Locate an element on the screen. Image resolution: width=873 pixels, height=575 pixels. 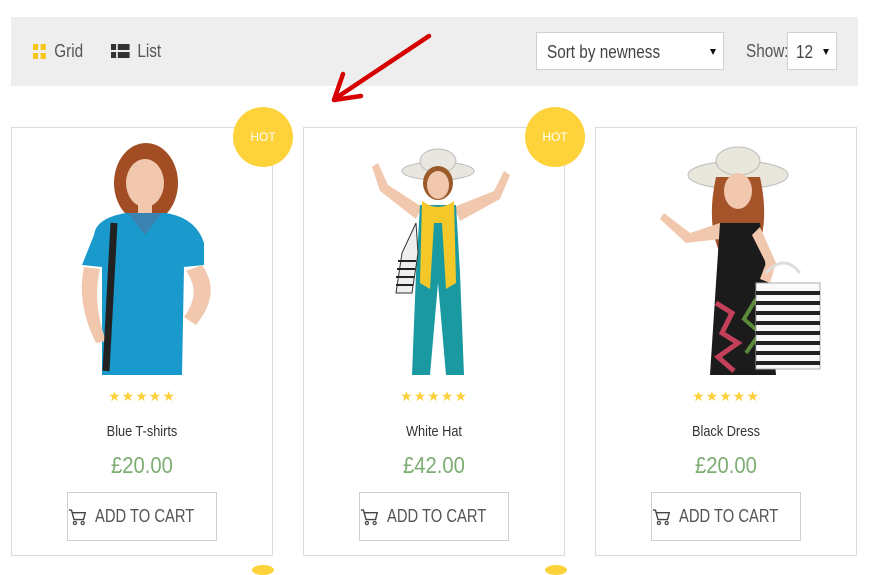
product-name: Black Dress is located at coordinates (726, 431).